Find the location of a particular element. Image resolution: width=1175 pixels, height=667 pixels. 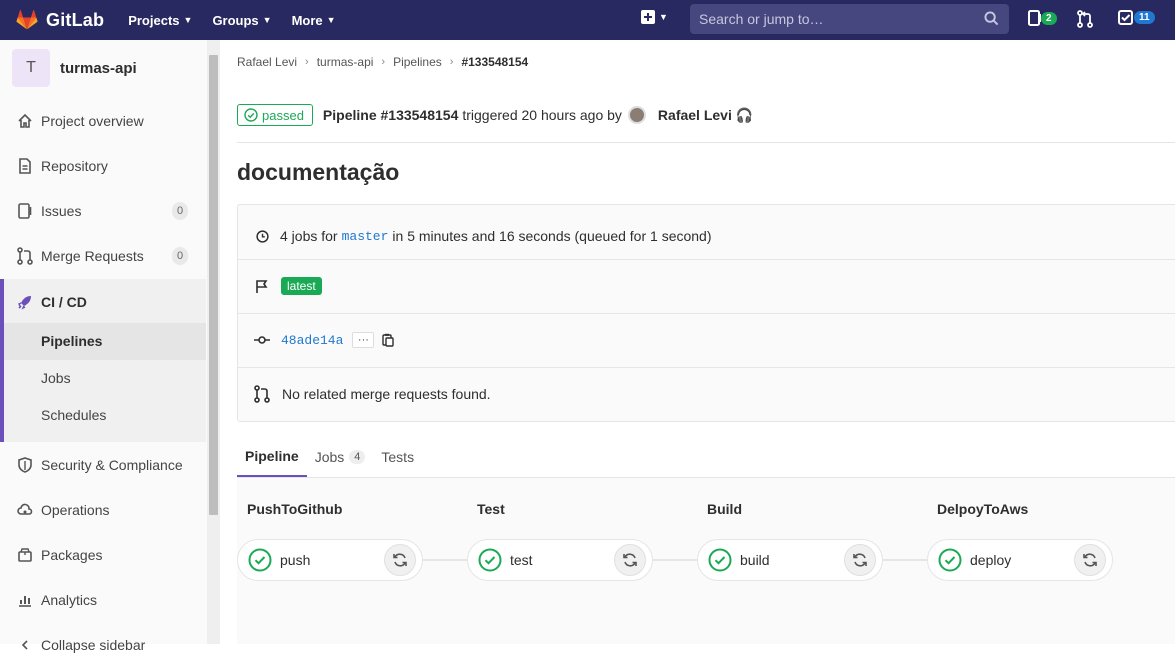

sidebar-item-cicd: CI / CD is located at coordinates (103, 301).